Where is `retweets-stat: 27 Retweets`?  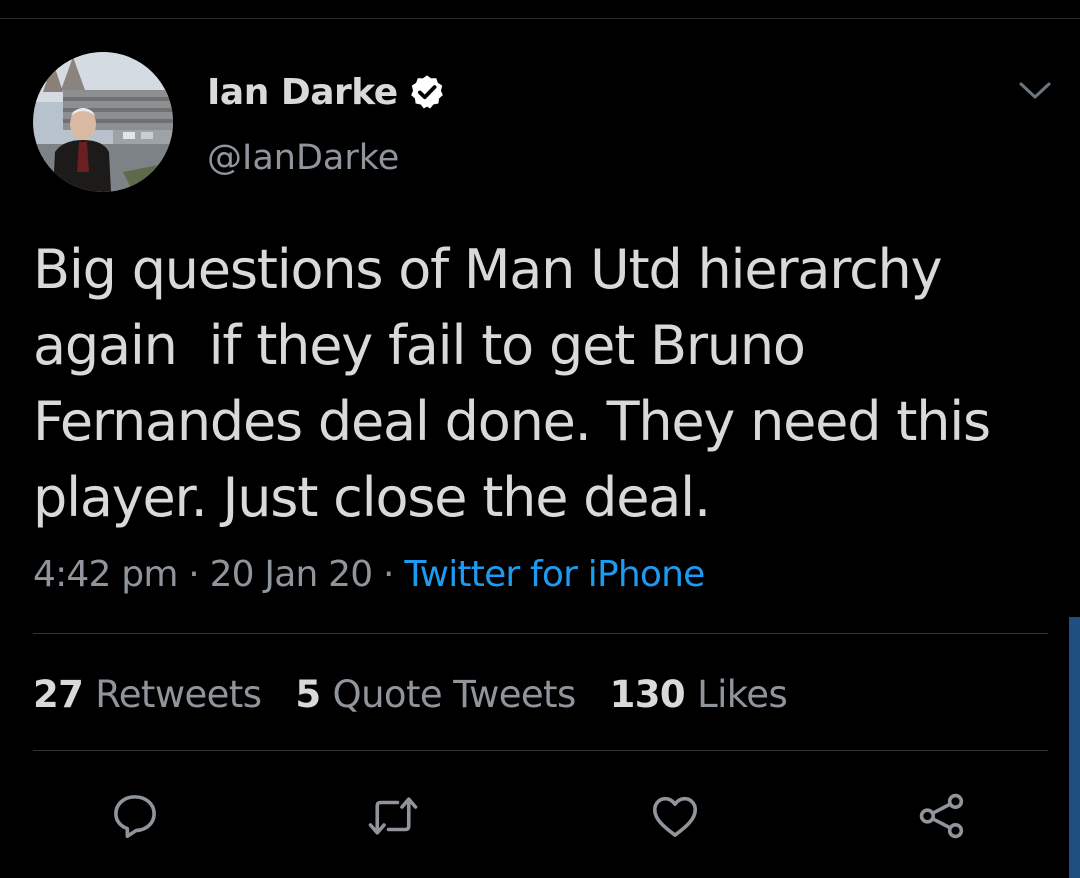
retweets-stat: 27 Retweets is located at coordinates (147, 694).